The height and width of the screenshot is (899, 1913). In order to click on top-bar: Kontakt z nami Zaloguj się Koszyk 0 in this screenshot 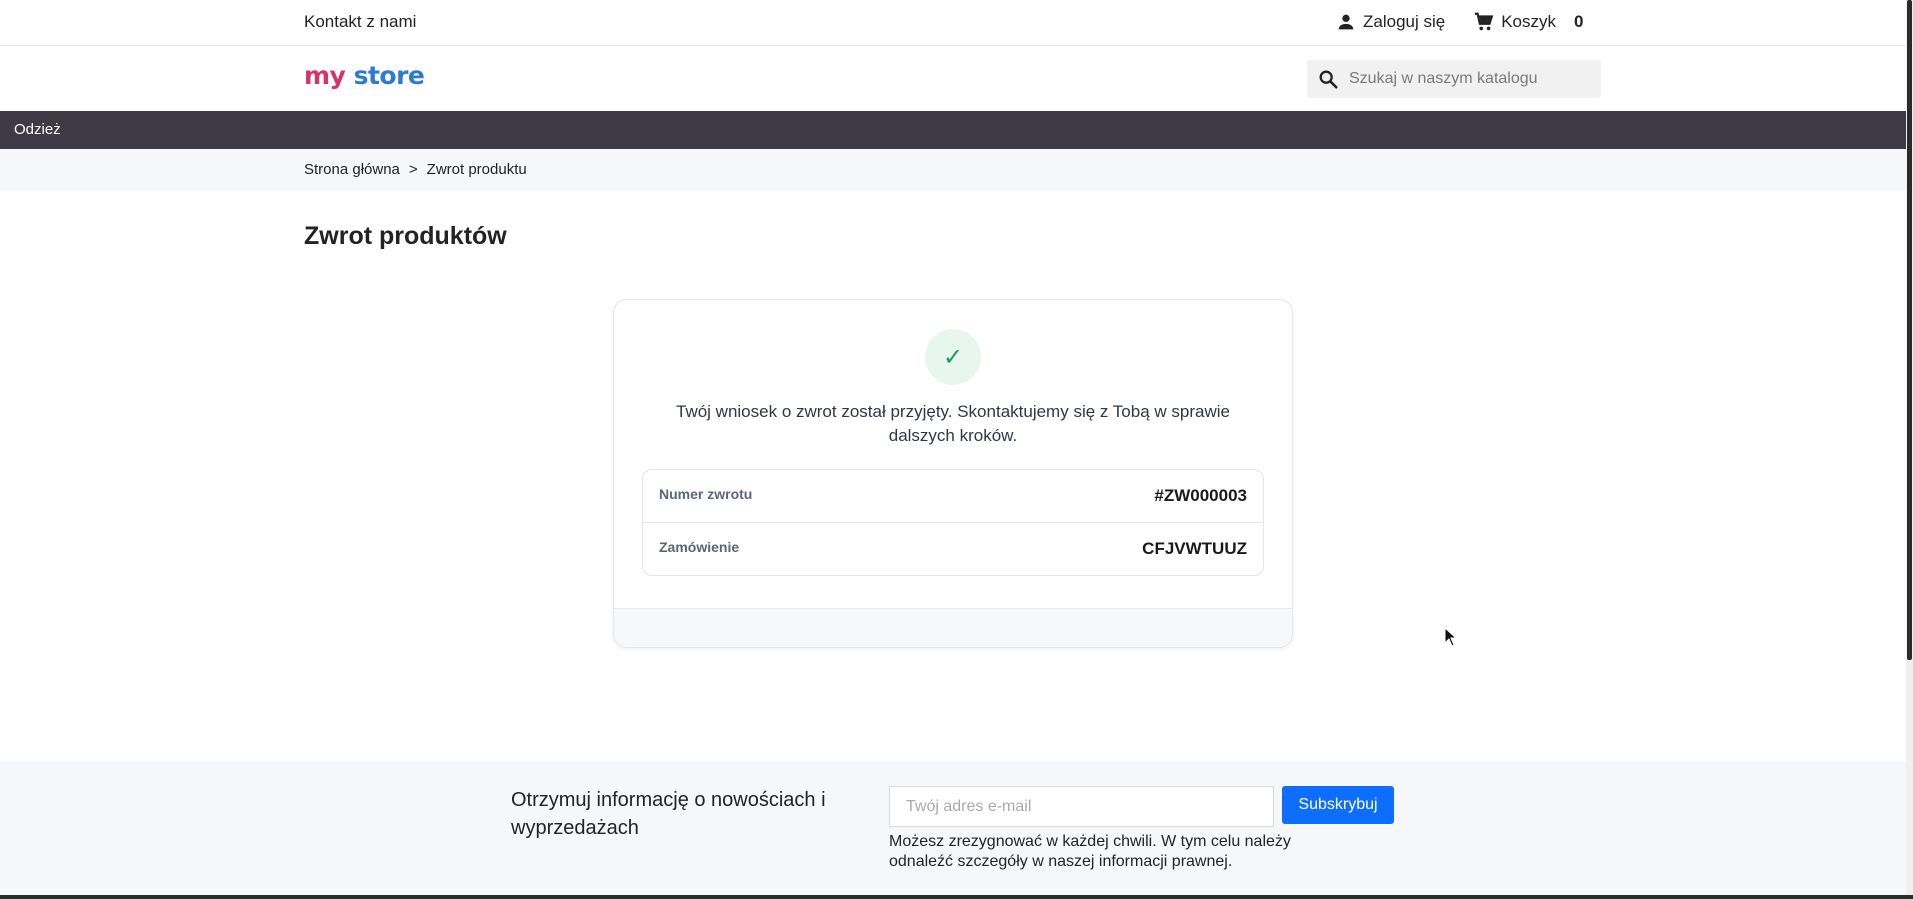, I will do `click(953, 23)`.